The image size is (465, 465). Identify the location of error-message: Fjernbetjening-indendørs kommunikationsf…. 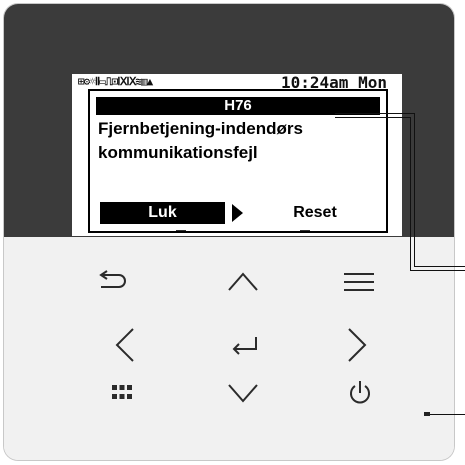
(240, 141).